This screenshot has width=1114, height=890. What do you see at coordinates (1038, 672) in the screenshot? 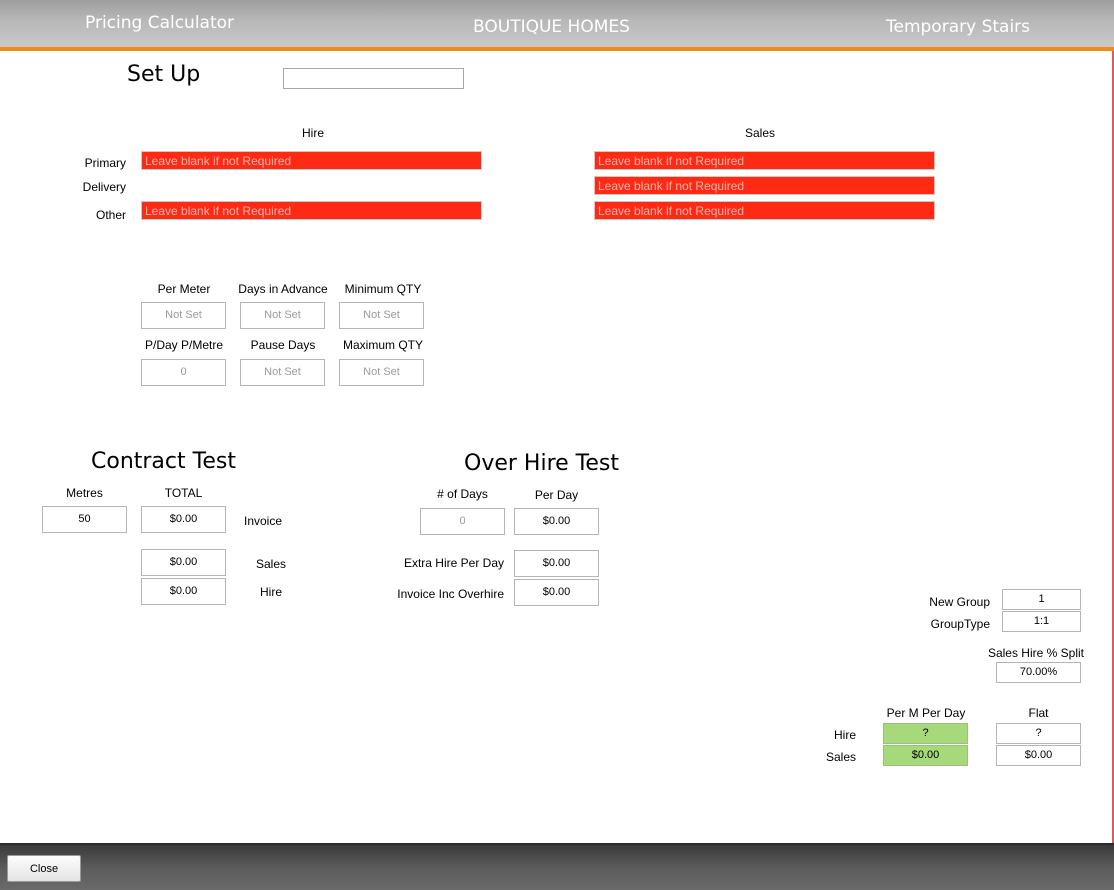
I see `sales-hire-split-value: 70.00%` at bounding box center [1038, 672].